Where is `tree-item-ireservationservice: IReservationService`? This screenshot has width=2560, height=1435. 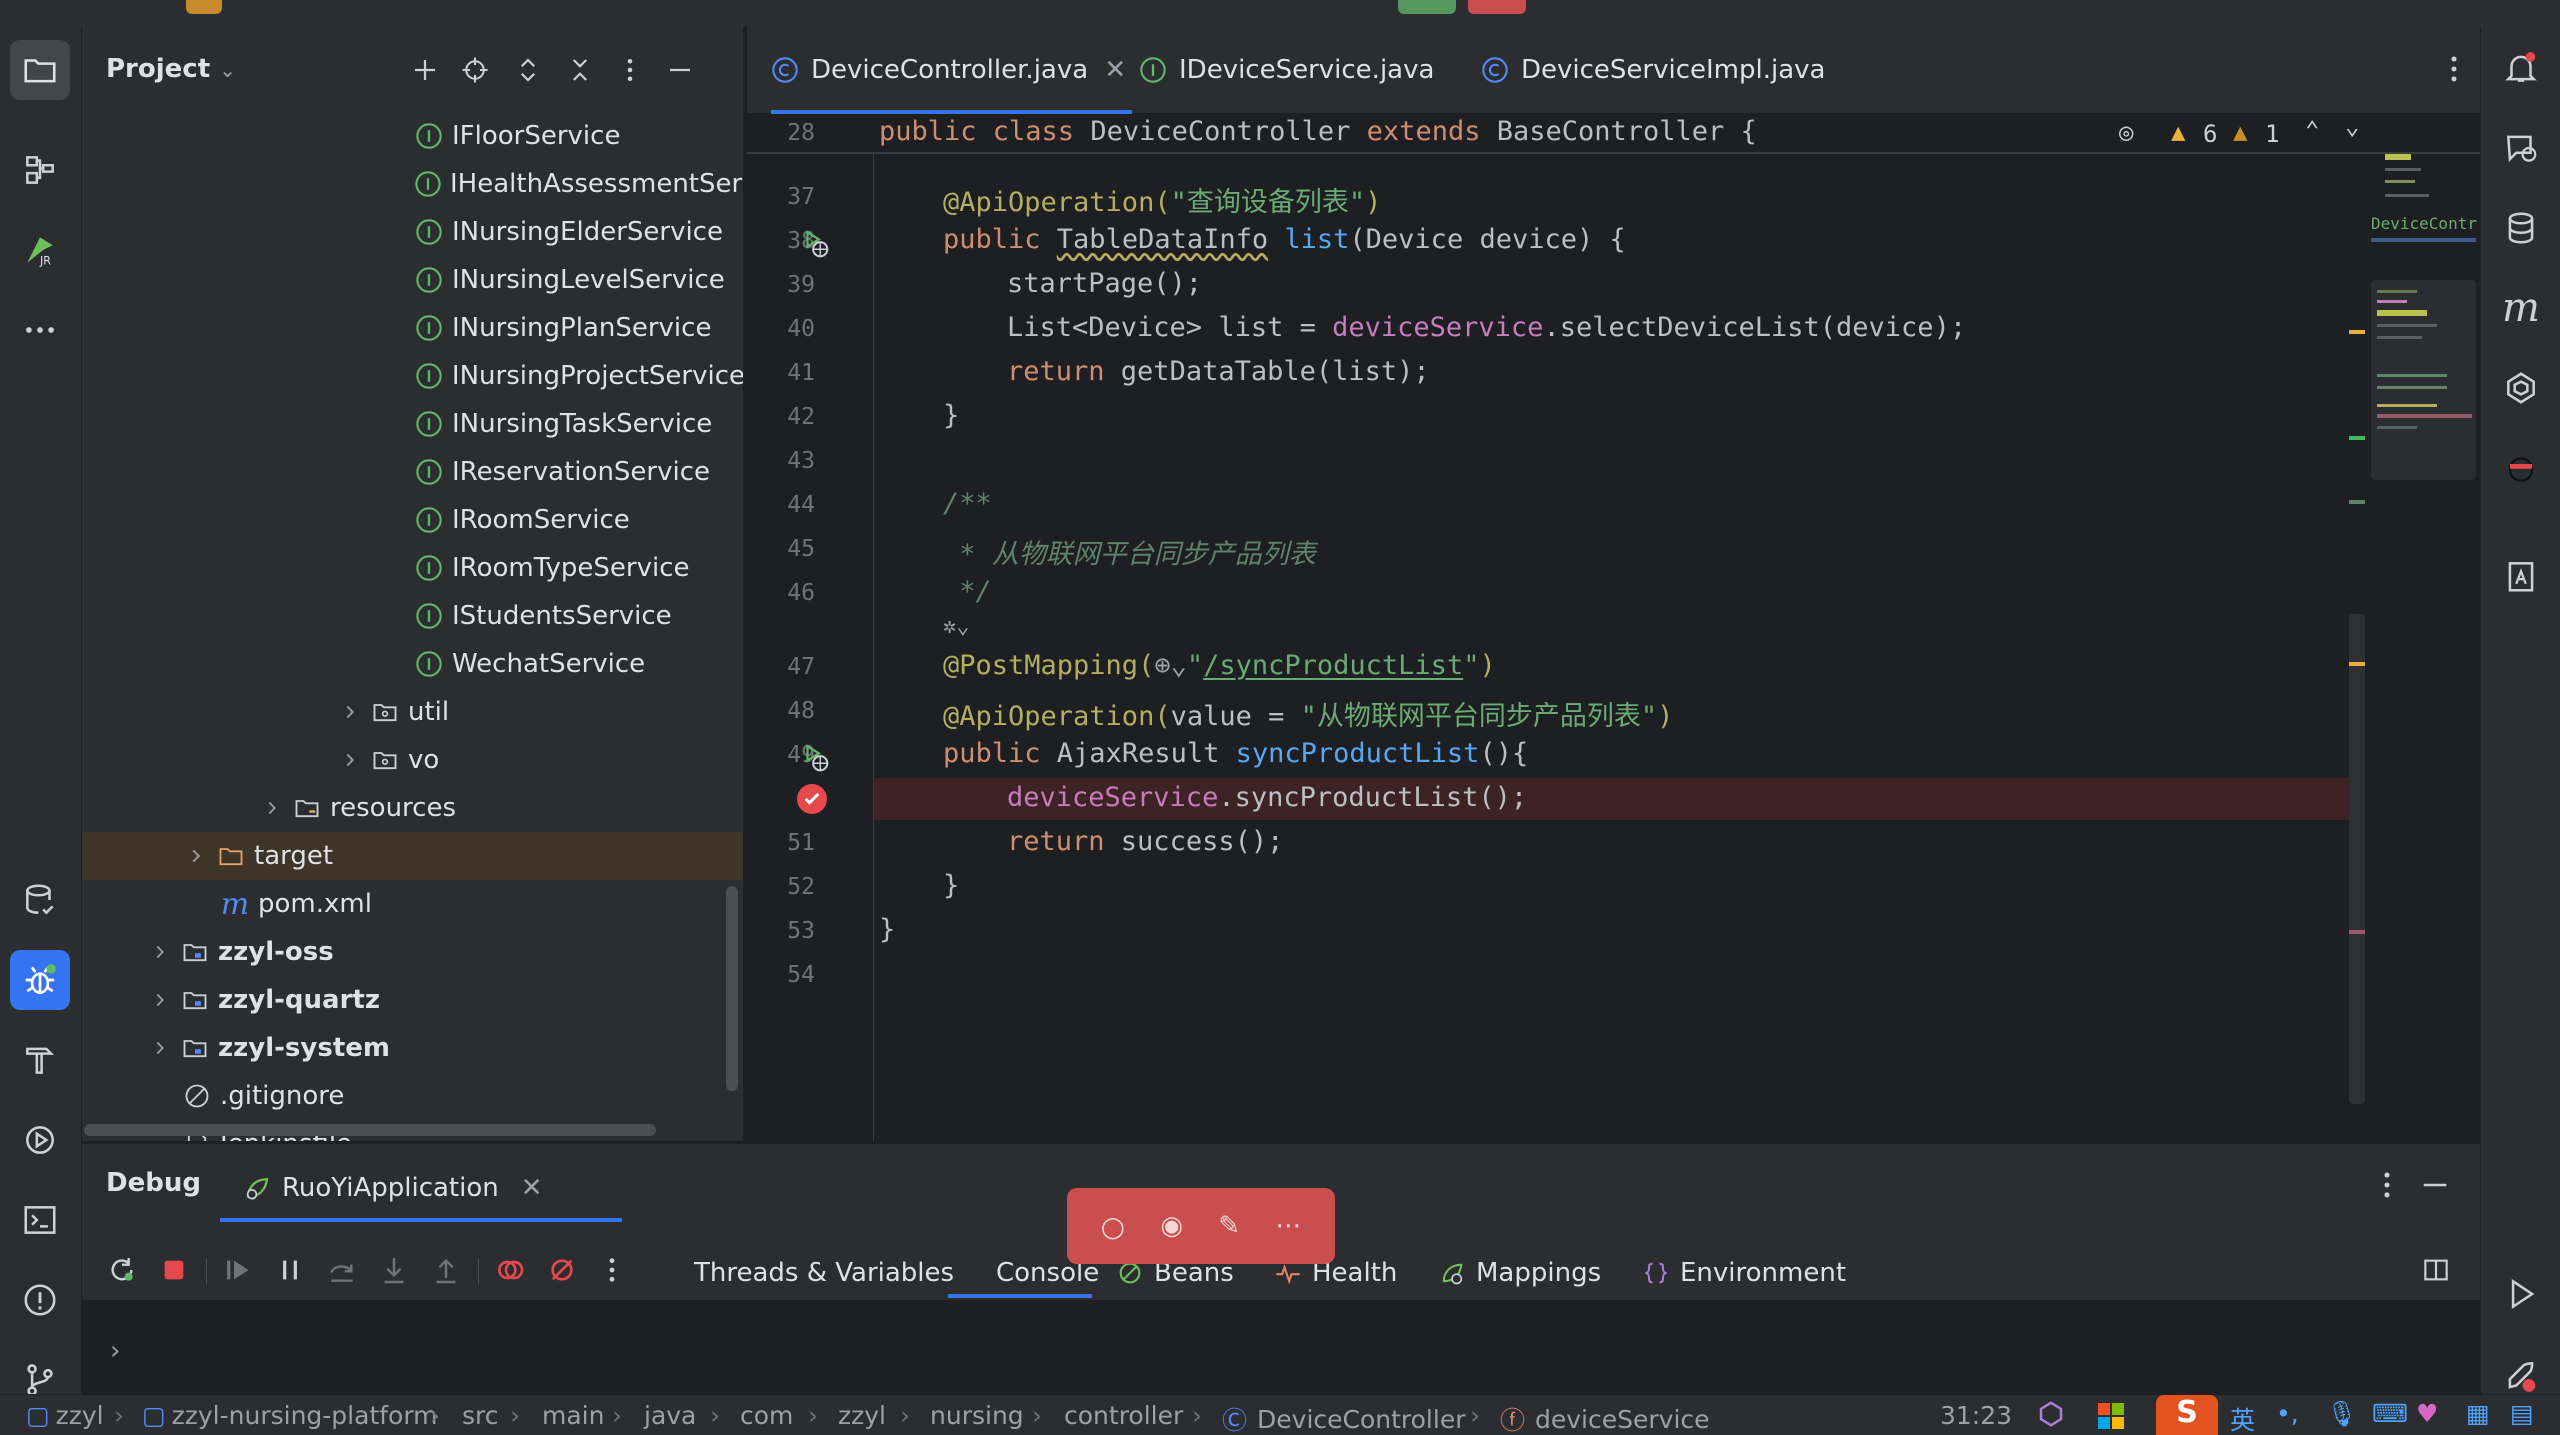 tree-item-ireservationservice: IReservationService is located at coordinates (412, 472).